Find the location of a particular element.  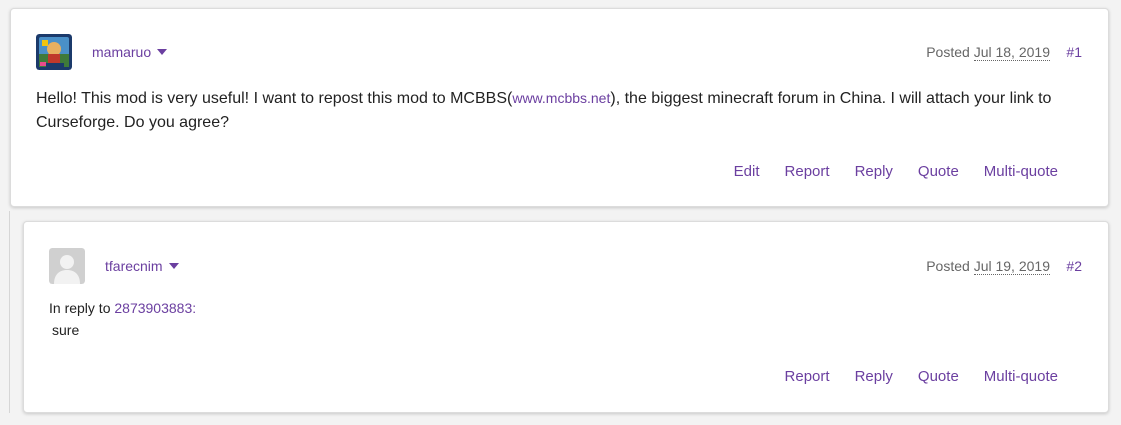

default-user-icon is located at coordinates (67, 266).